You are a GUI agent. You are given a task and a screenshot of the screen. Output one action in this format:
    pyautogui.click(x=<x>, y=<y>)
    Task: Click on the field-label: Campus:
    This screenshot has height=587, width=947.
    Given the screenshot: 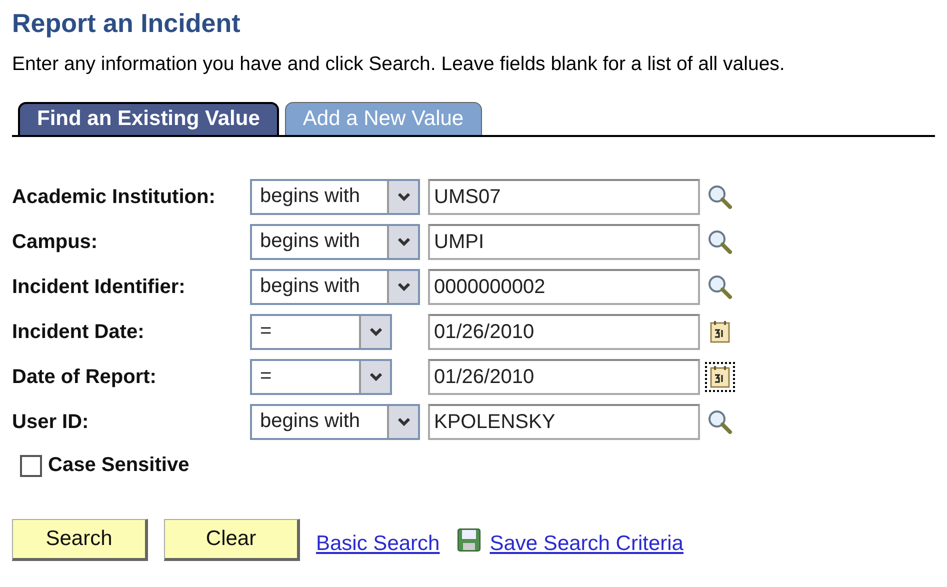 What is the action you would take?
    pyautogui.click(x=55, y=242)
    